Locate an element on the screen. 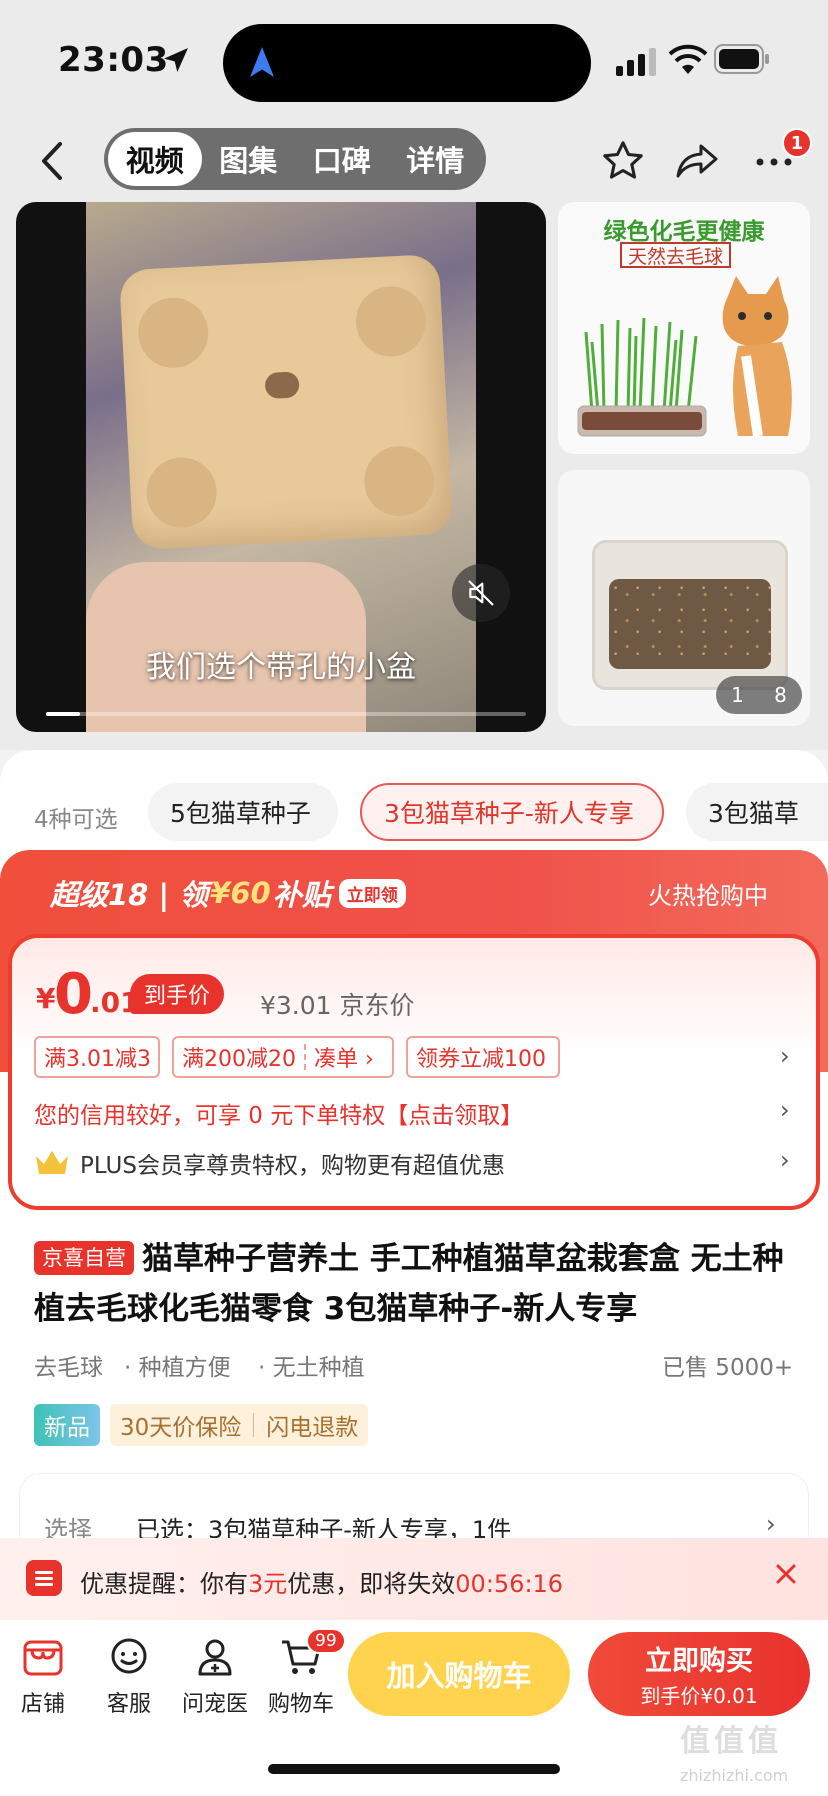 The image size is (828, 1796). mute-button is located at coordinates (481, 593).